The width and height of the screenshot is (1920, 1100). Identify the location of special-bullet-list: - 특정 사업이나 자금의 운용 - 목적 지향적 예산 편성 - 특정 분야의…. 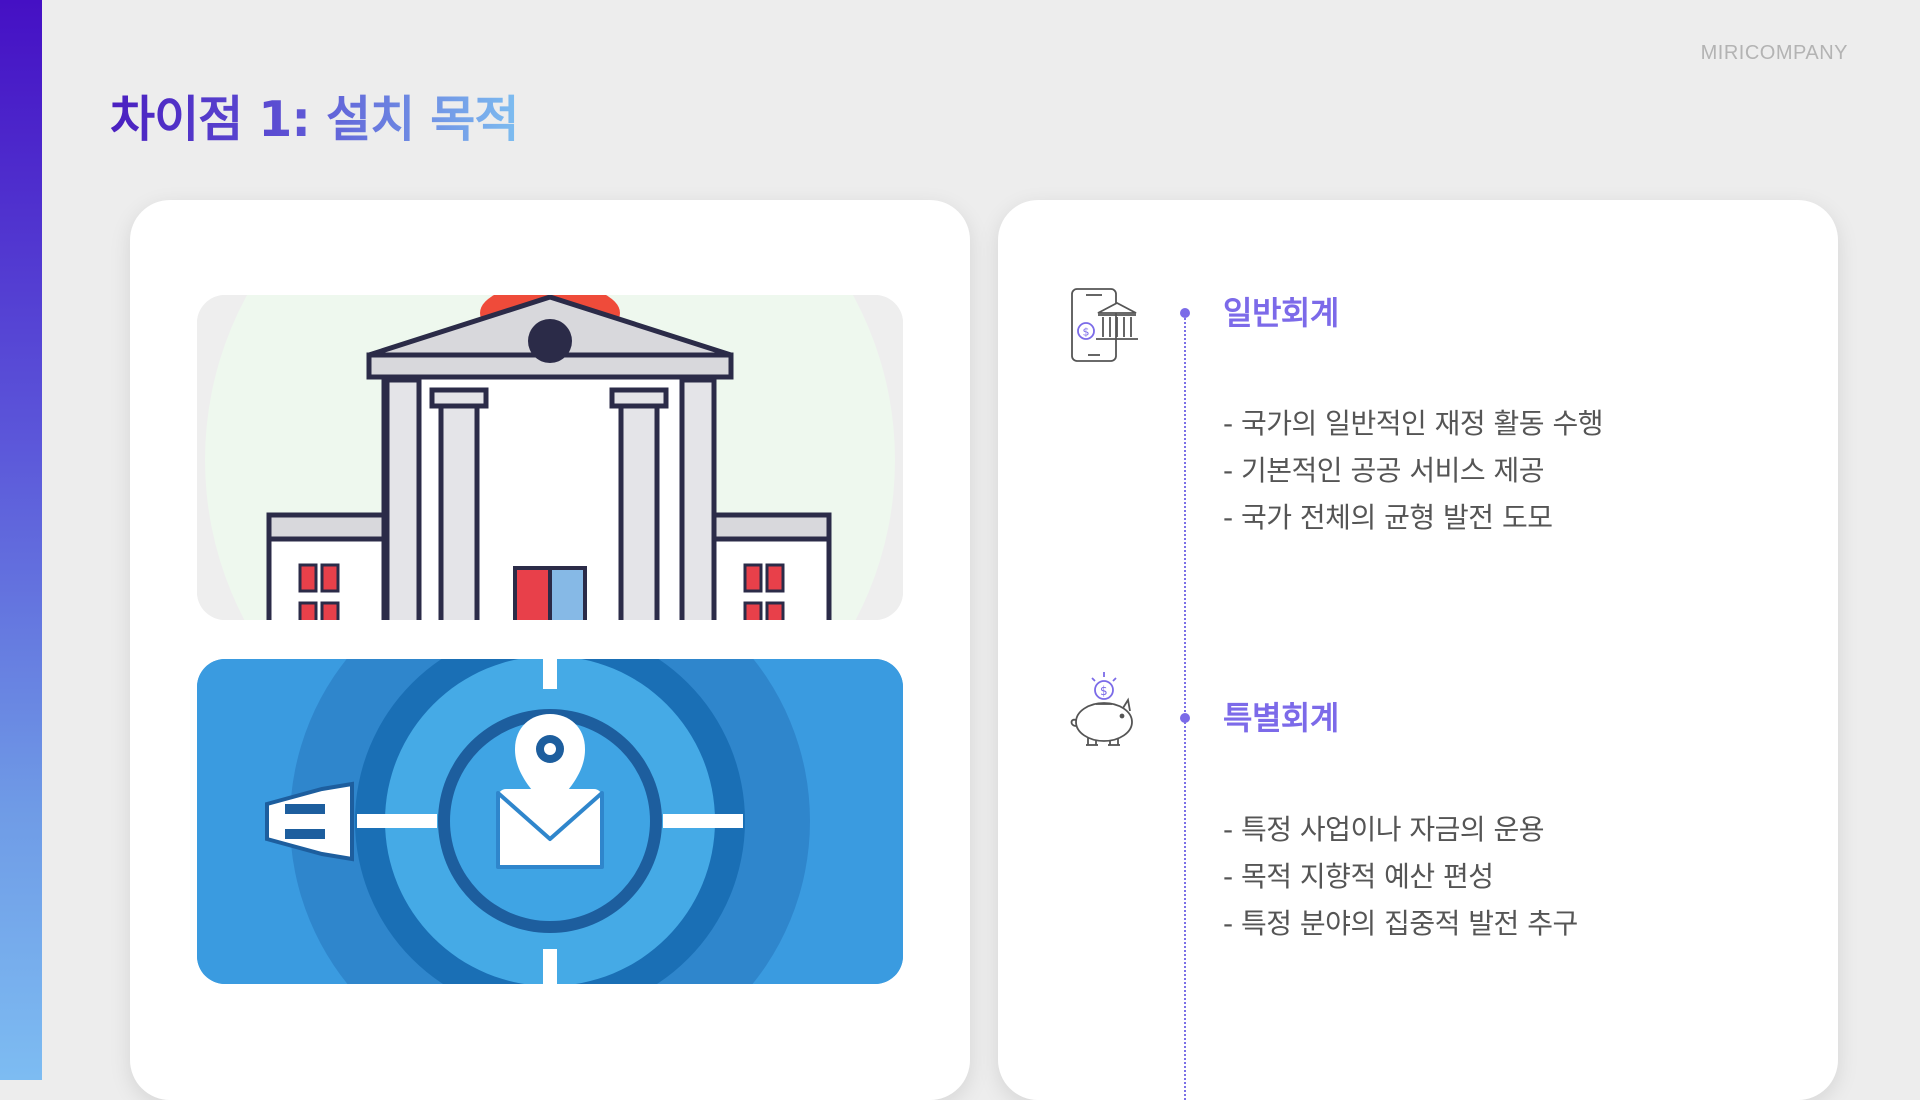
(1400, 876).